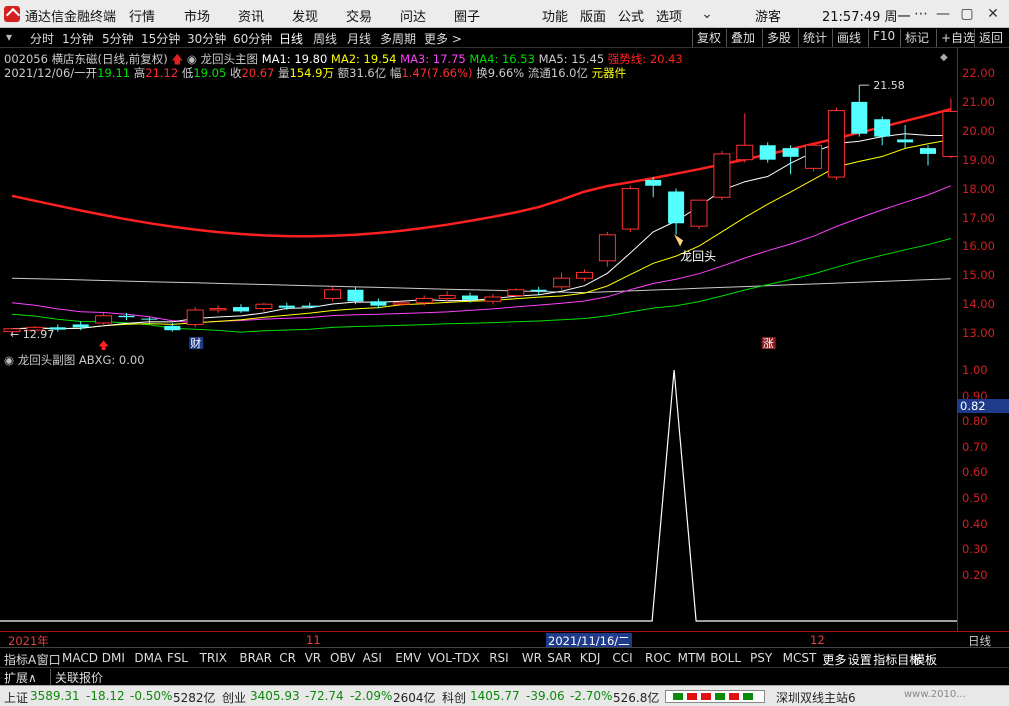 The height and width of the screenshot is (706, 1009). I want to click on indicator-dropdown-icon: ◉, so click(192, 59).